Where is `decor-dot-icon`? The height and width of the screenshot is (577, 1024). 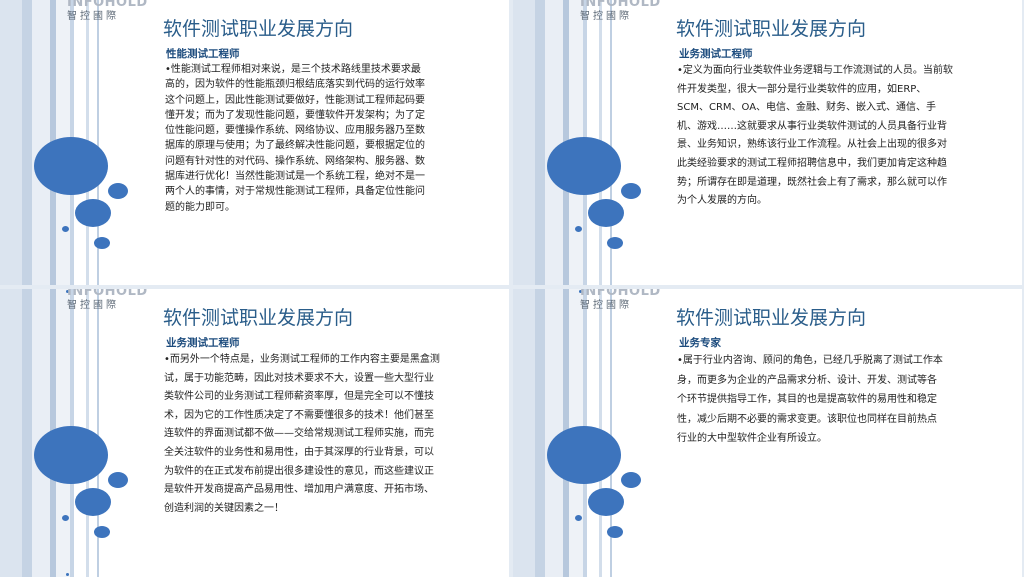 decor-dot-icon is located at coordinates (67, 574).